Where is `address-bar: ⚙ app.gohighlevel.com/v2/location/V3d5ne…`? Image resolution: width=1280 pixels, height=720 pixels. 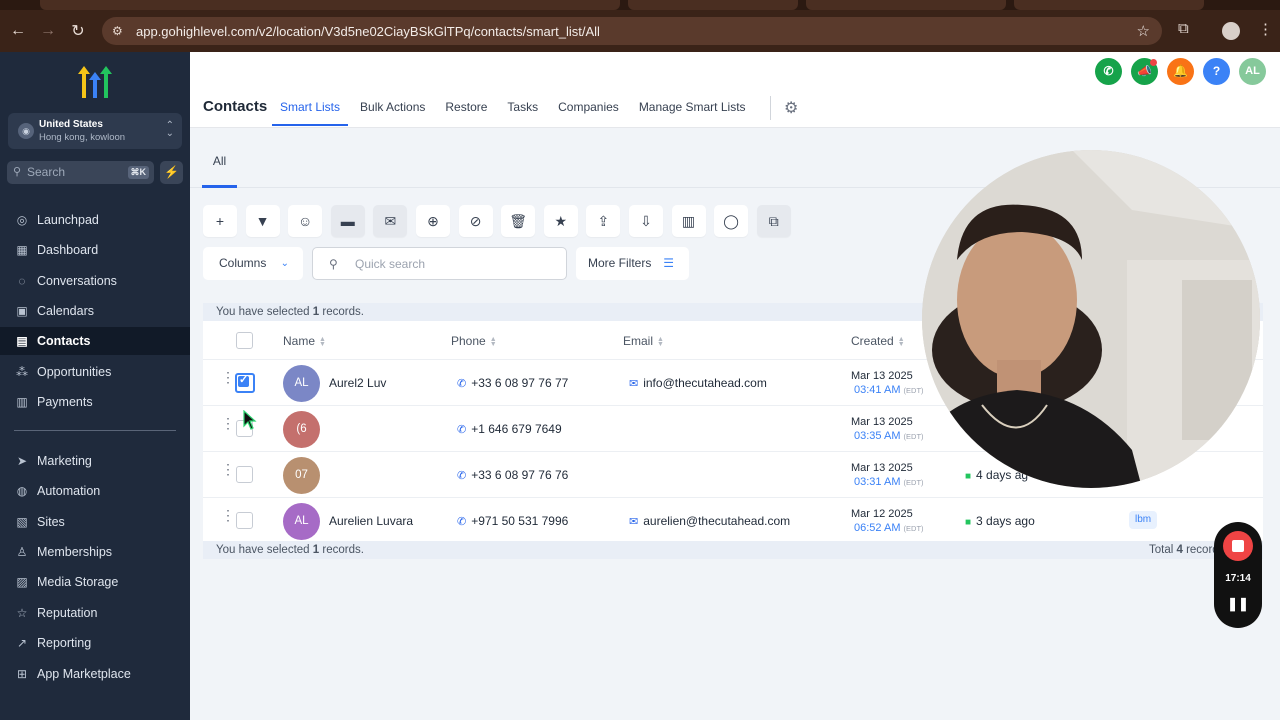
address-bar: ⚙ app.gohighlevel.com/v2/location/V3d5ne… is located at coordinates (632, 31).